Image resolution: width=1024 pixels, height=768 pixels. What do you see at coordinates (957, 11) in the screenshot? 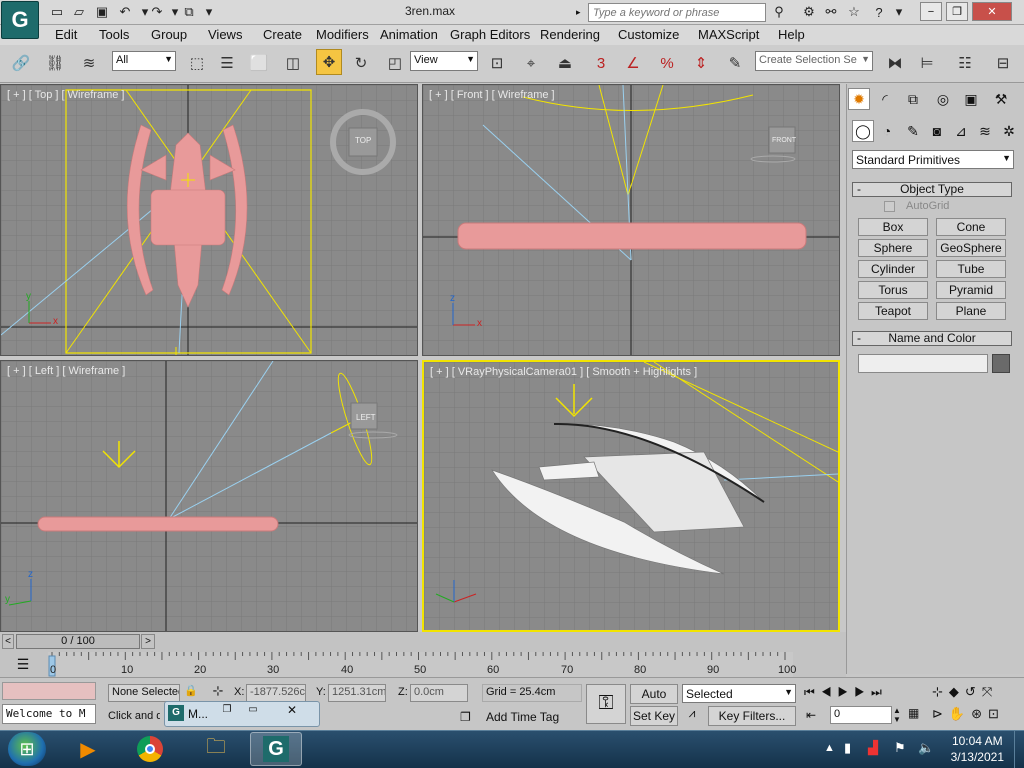
I see `restore-icon: ❐` at bounding box center [957, 11].